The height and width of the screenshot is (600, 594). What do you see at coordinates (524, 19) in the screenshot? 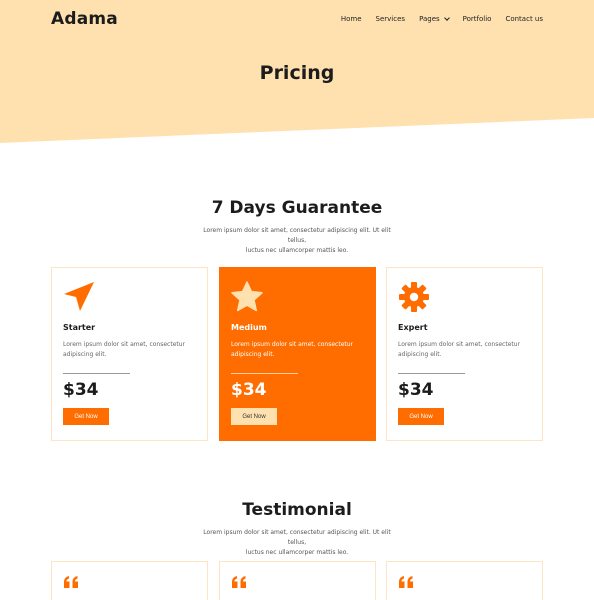
I see `nav-item-contact: Contact us` at bounding box center [524, 19].